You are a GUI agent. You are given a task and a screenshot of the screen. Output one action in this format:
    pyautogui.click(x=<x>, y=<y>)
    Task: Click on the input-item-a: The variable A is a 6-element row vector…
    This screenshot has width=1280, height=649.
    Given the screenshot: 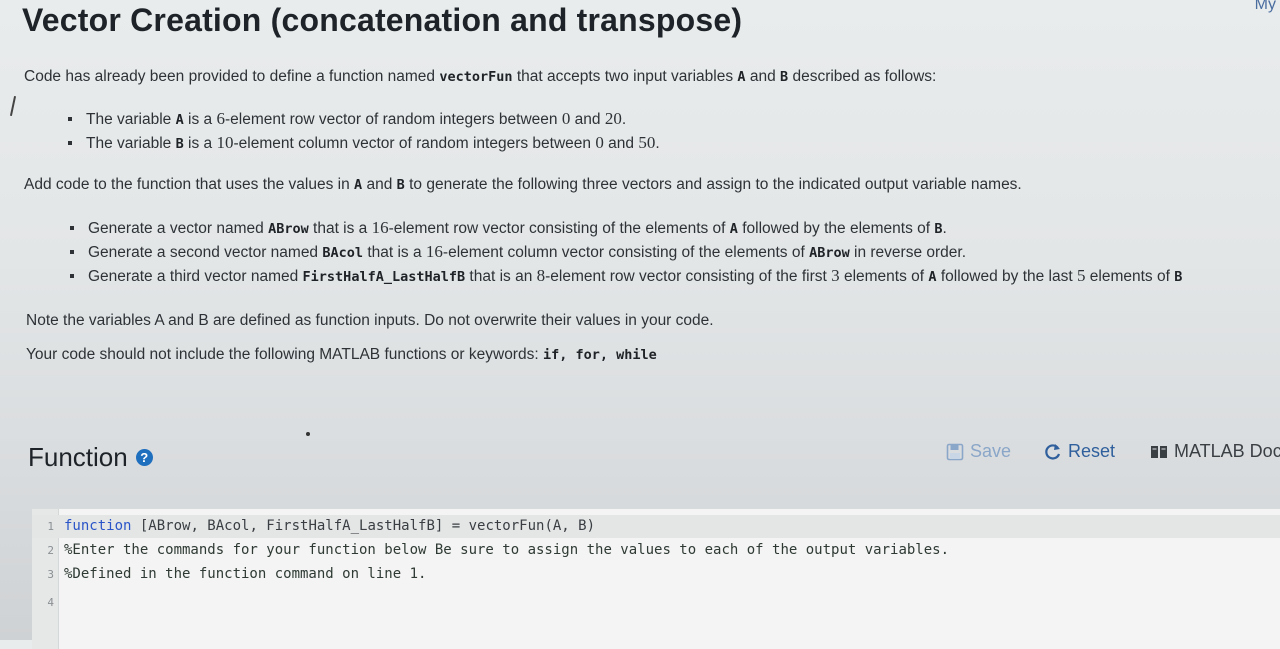 What is the action you would take?
    pyautogui.click(x=347, y=118)
    